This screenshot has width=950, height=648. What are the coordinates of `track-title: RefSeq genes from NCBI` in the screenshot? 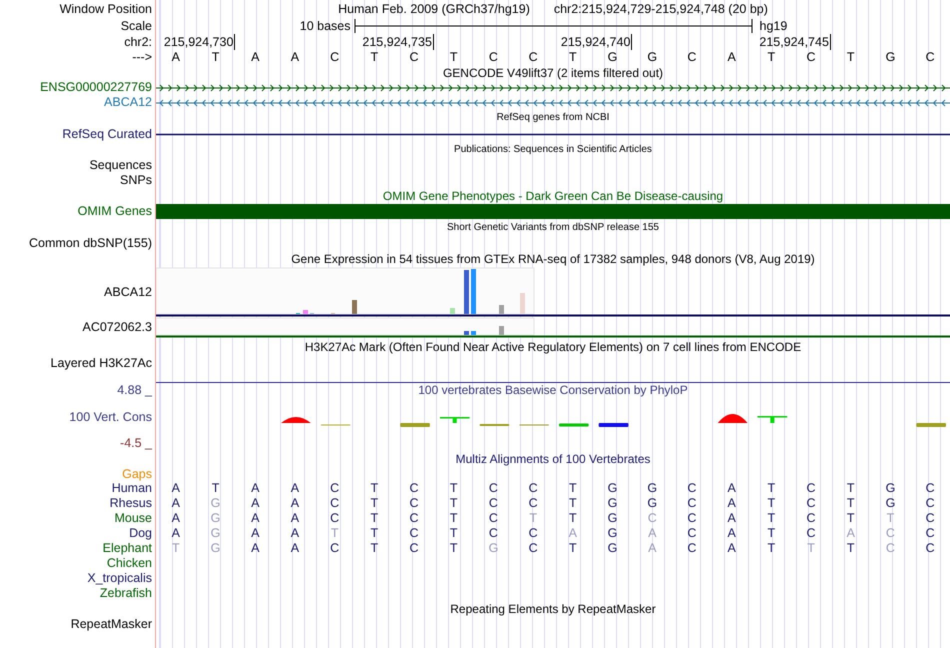 It's located at (553, 118).